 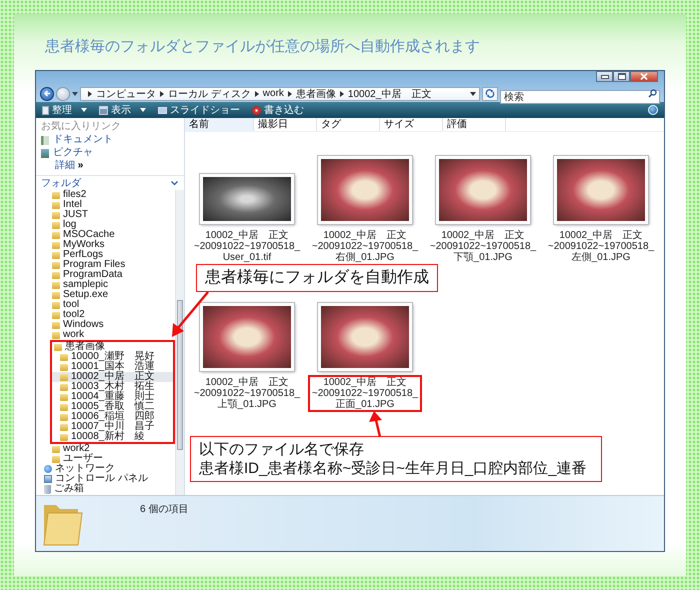 I want to click on refresh-button, so click(x=490, y=93).